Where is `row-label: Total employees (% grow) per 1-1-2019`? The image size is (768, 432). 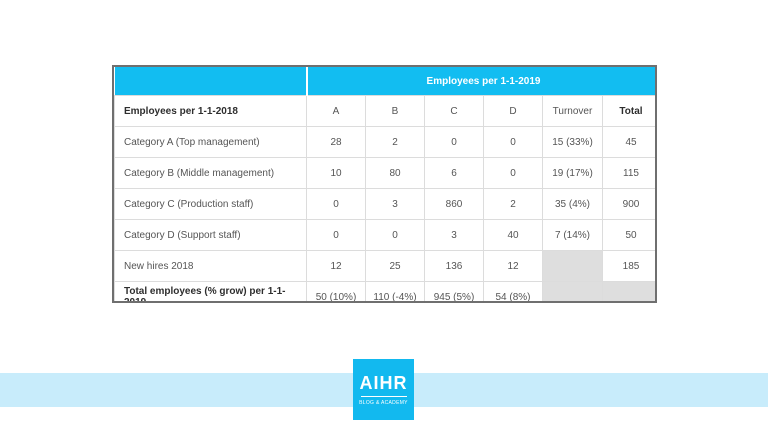
row-label: Total employees (% grow) per 1-1-2019 is located at coordinates (210, 291).